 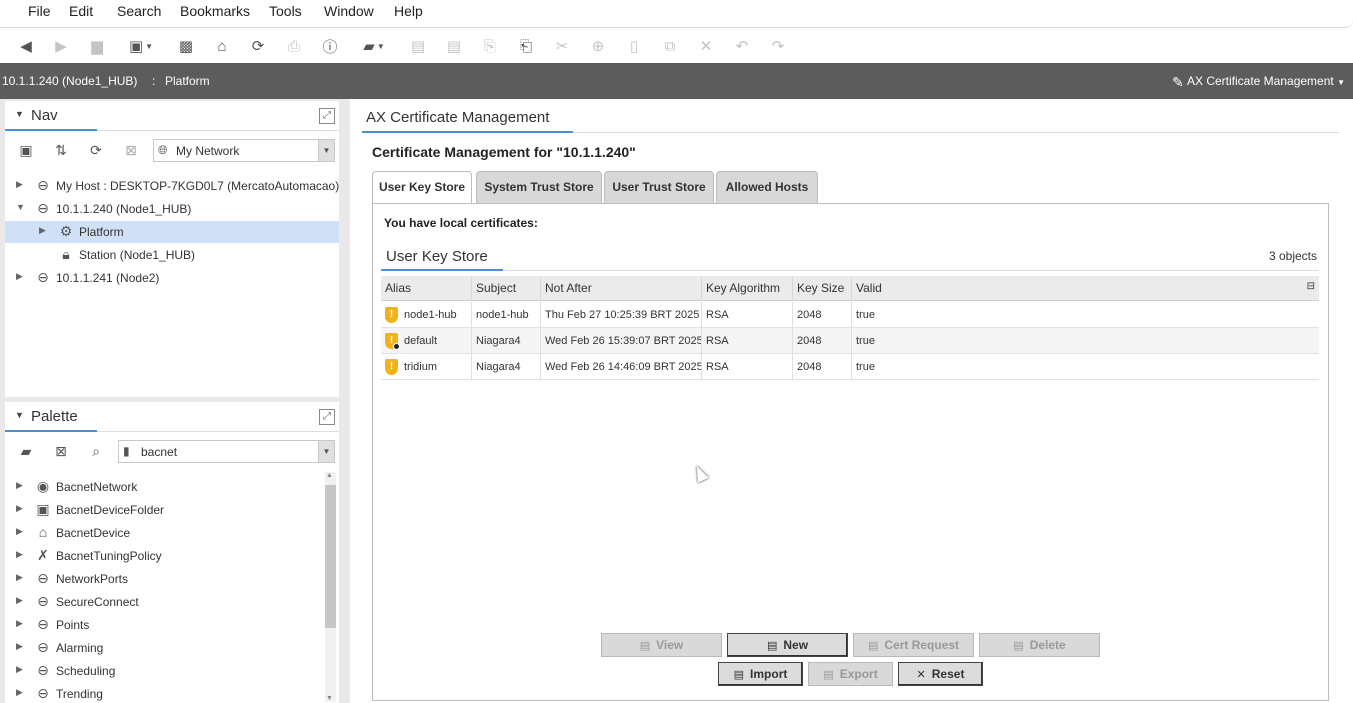 I want to click on save-all-icon: ▤, so click(x=418, y=46).